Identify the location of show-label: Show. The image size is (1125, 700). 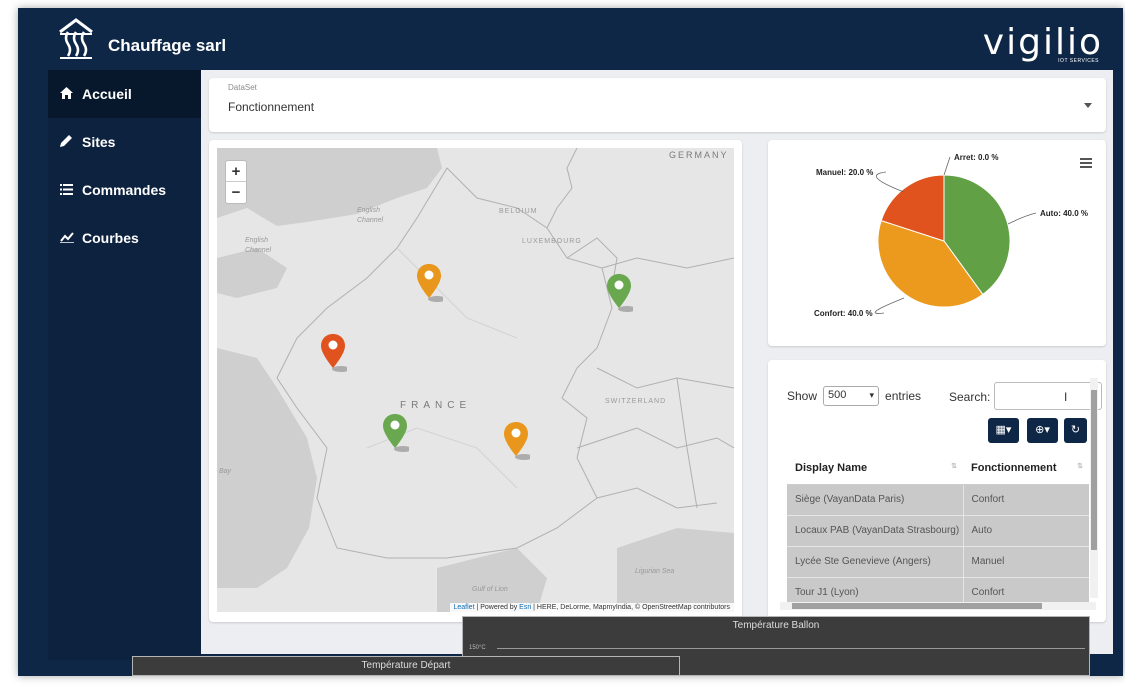
(802, 396).